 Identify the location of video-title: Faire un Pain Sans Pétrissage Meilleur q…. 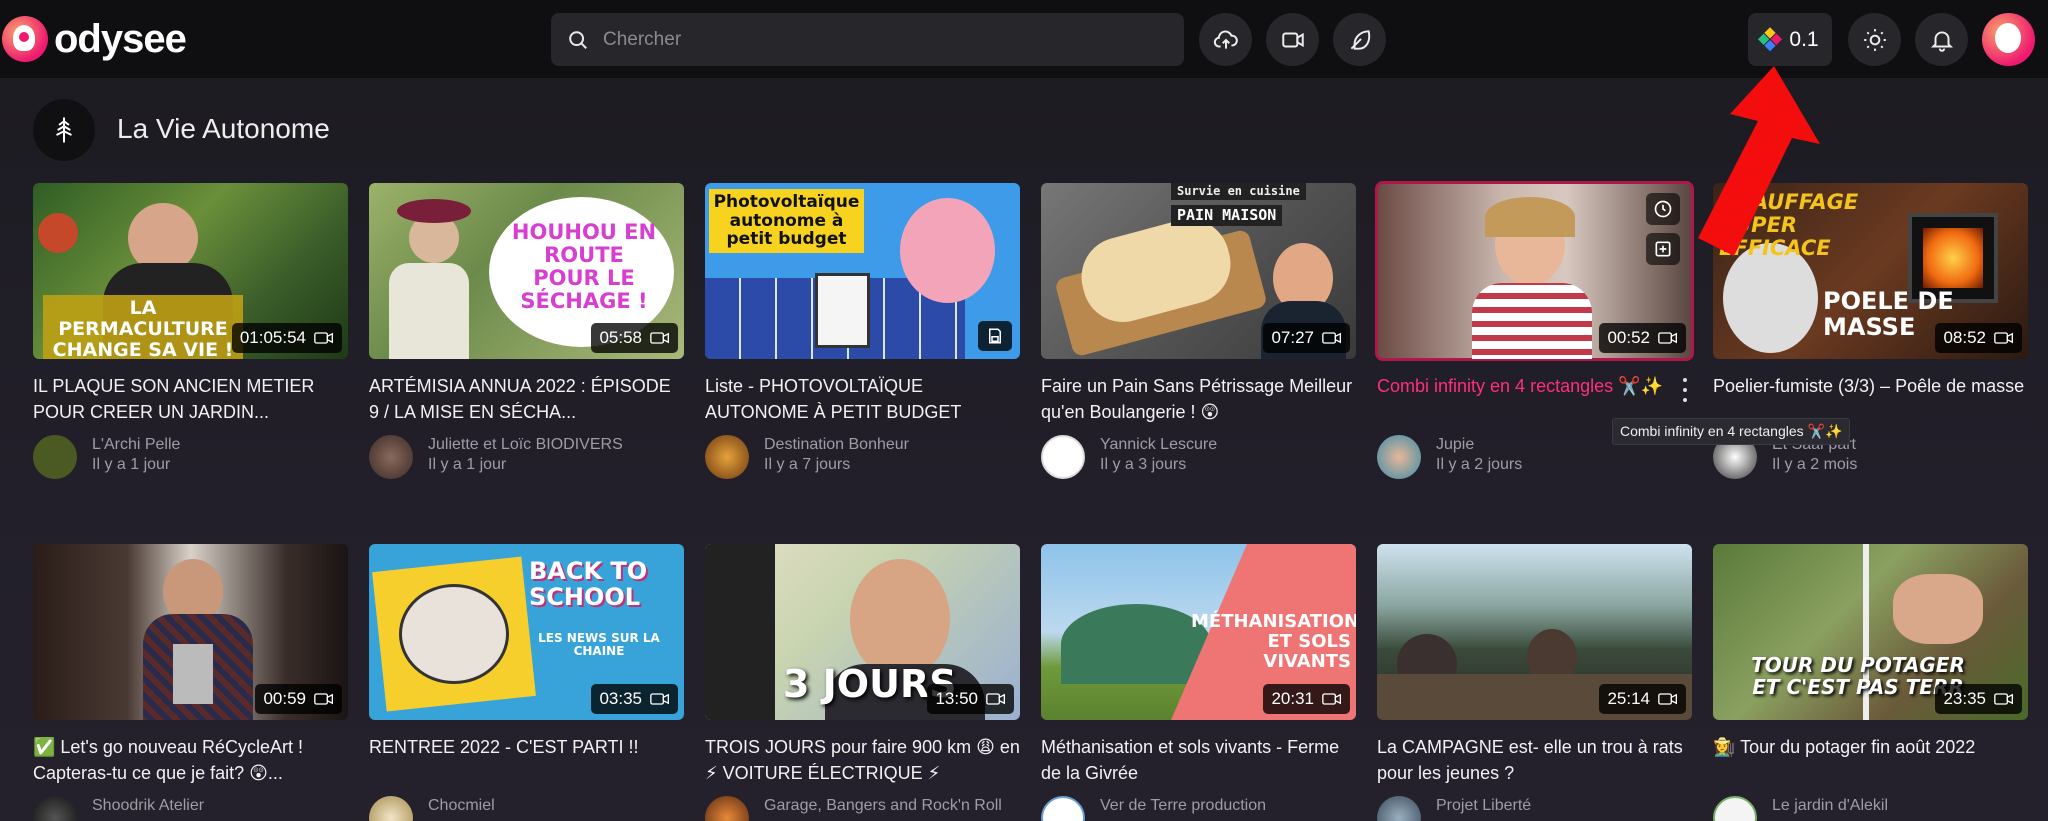
(1198, 399).